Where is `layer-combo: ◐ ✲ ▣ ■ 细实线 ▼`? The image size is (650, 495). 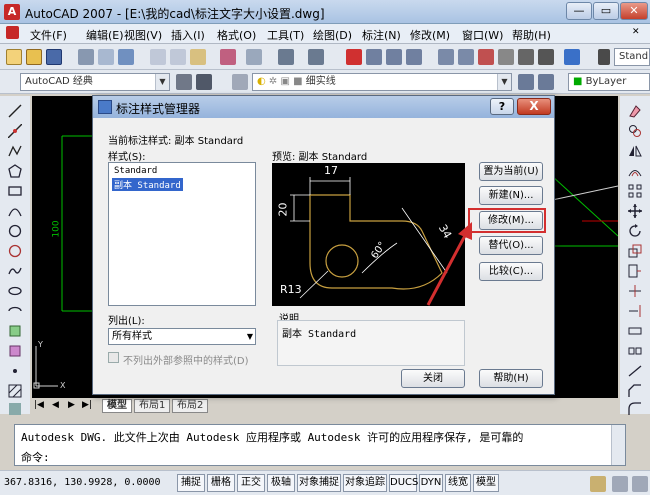
layer-combo: ◐ ✲ ▣ ■ 细实线 ▼ is located at coordinates (382, 82).